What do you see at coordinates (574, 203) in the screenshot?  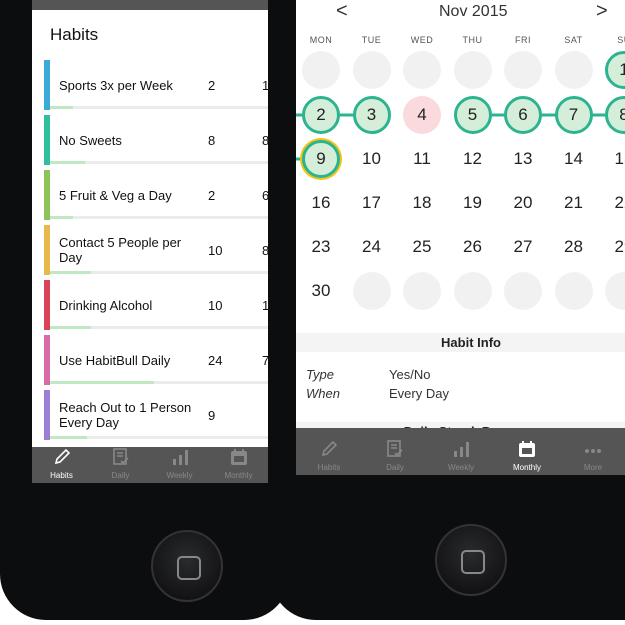 I see `calendar-day: 21` at bounding box center [574, 203].